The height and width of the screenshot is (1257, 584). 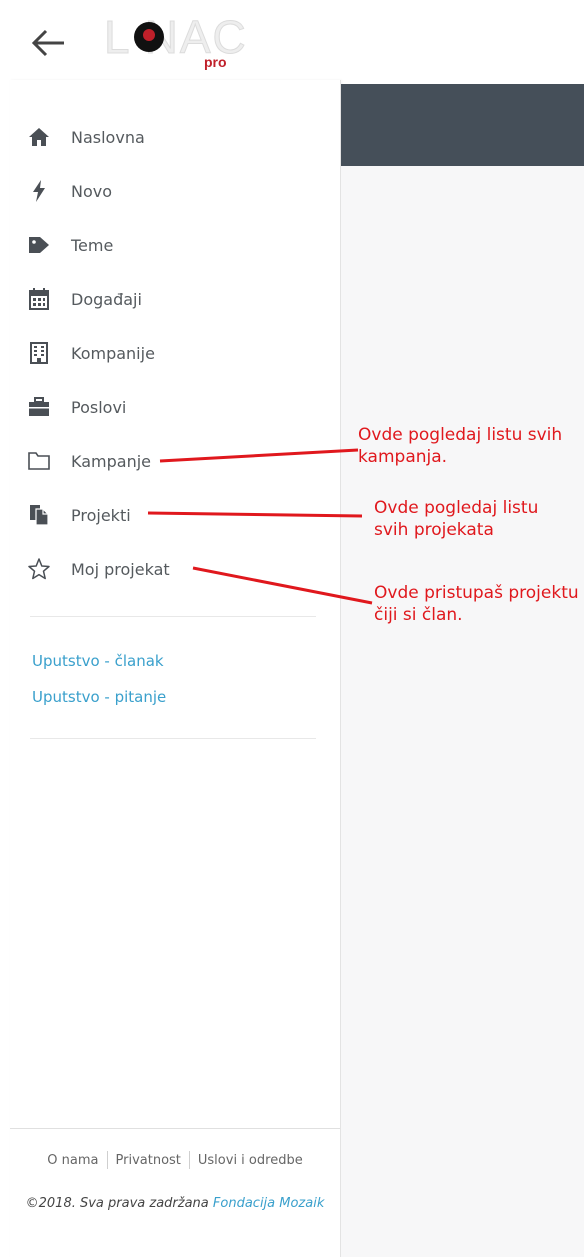 I want to click on sidebar-item-label: Kompanije, so click(x=113, y=353).